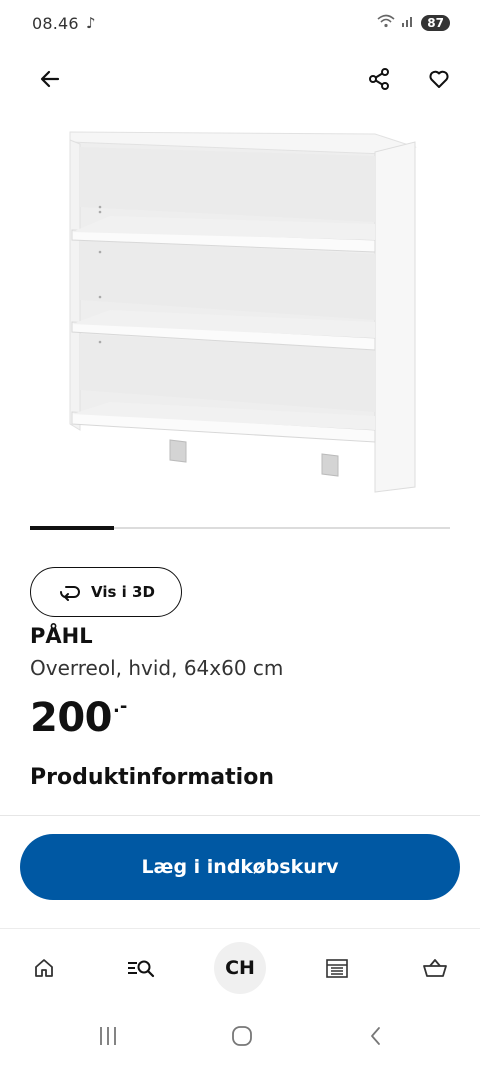 Image resolution: width=480 pixels, height=1067 pixels. I want to click on store-icon, so click(337, 968).